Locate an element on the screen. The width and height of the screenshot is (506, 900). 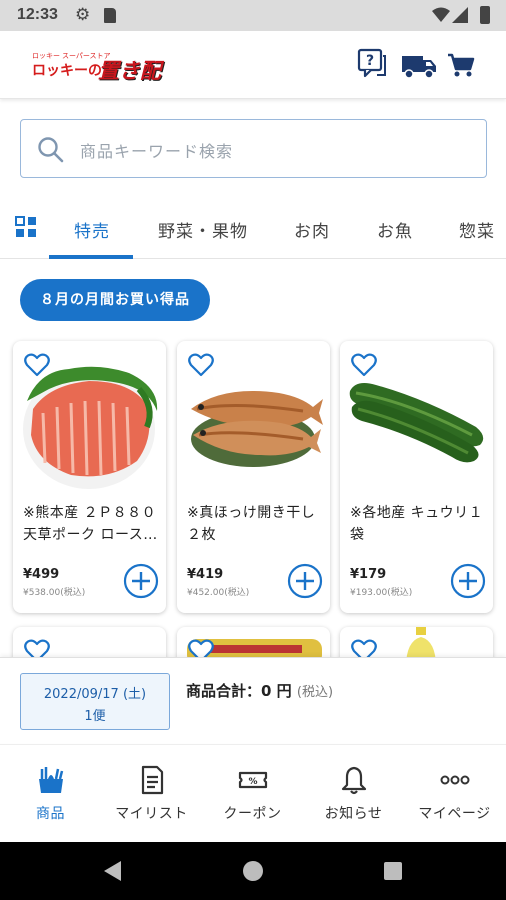
nav-coupon: % クーポン is located at coordinates (252, 793).